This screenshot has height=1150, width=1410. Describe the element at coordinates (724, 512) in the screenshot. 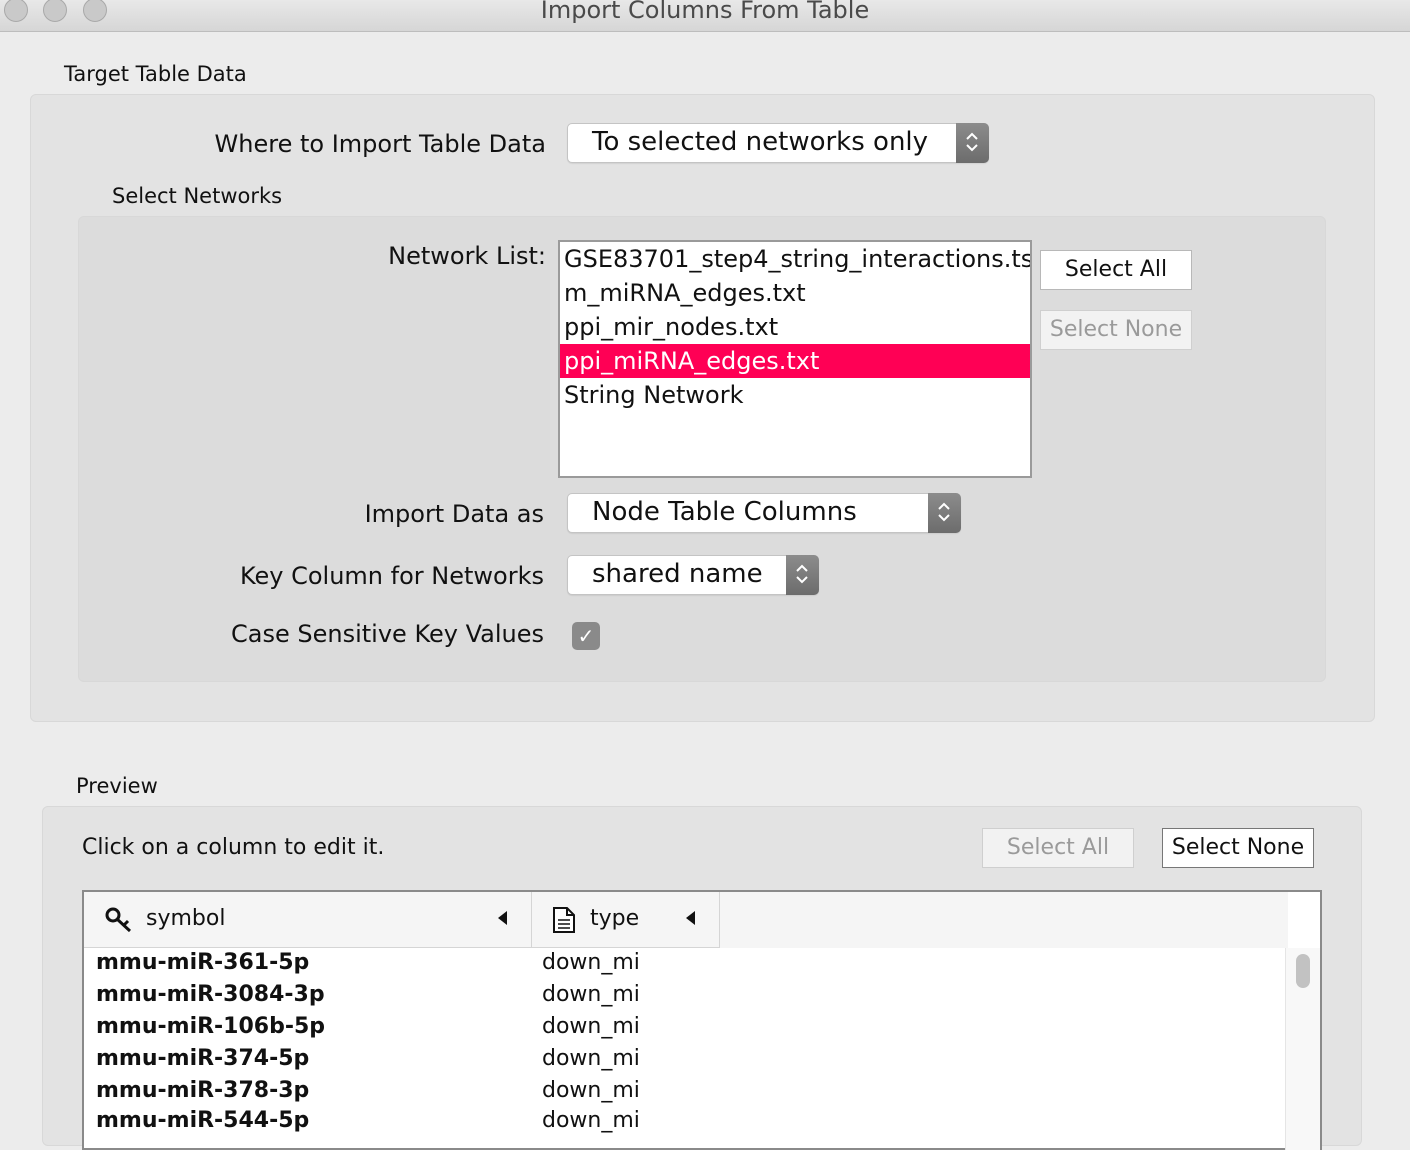

I see `import-data-as-value: Node Table Columns` at that location.